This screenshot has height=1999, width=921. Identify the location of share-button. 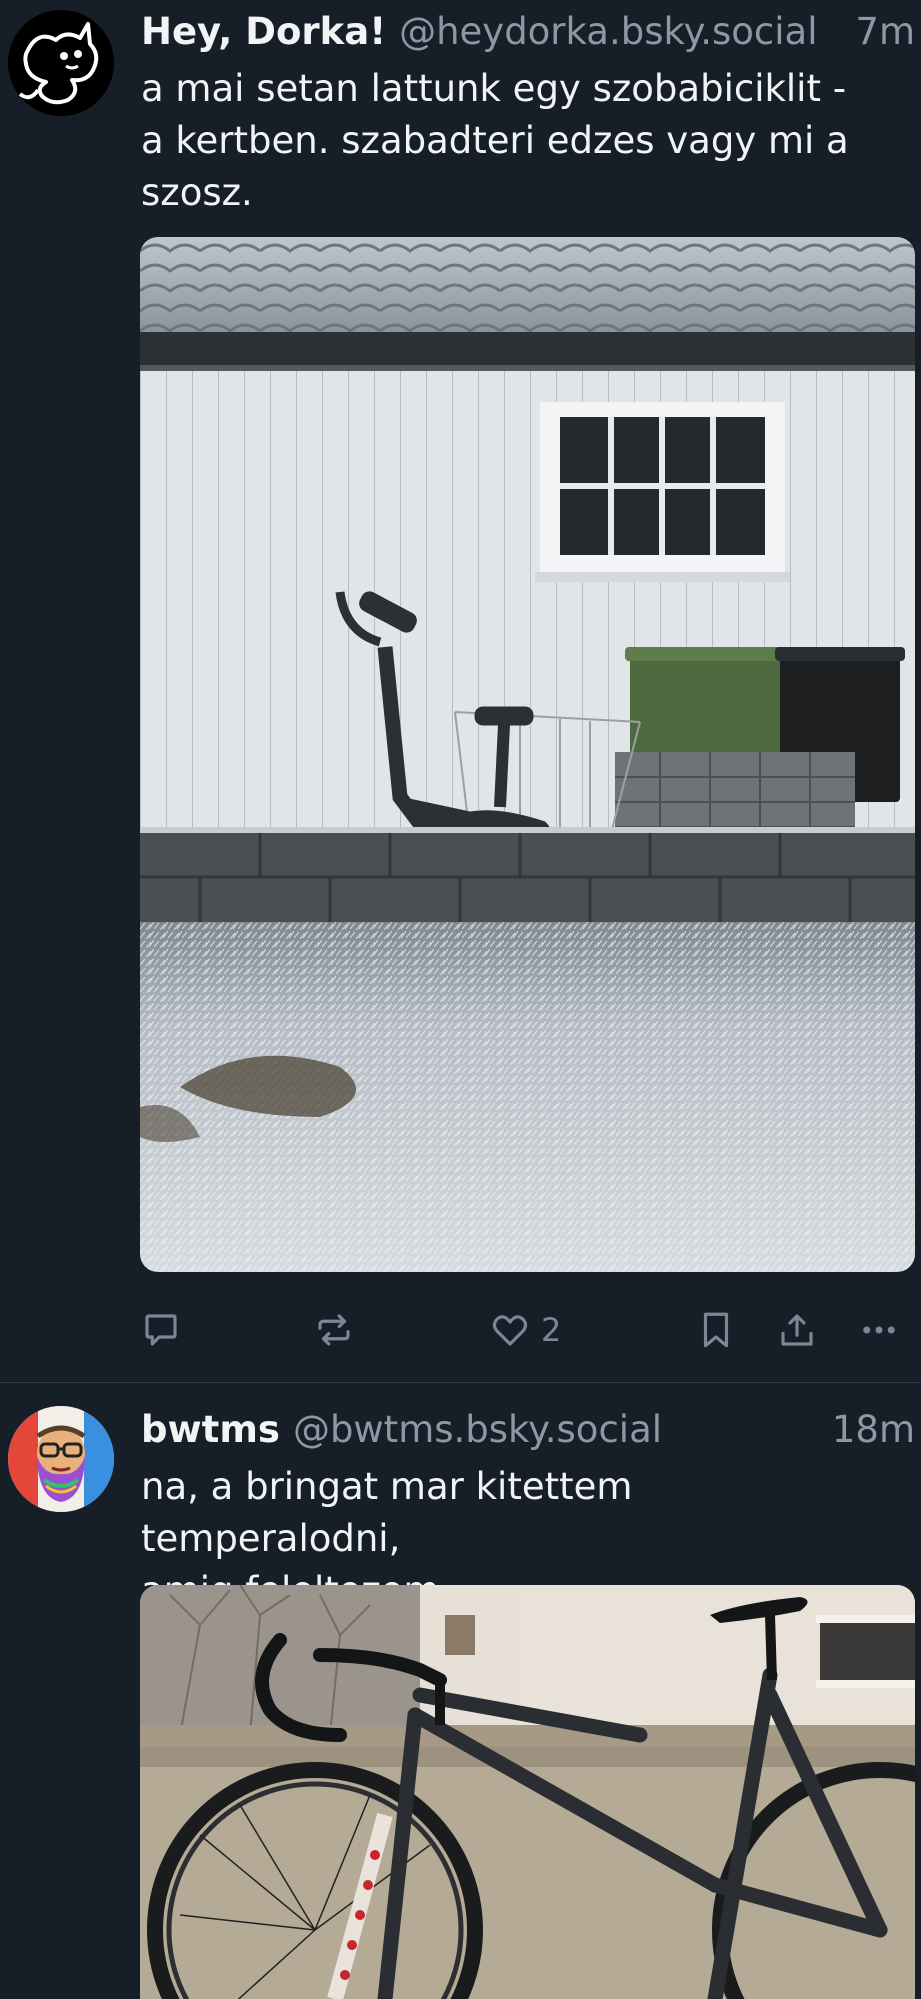
(797, 1330).